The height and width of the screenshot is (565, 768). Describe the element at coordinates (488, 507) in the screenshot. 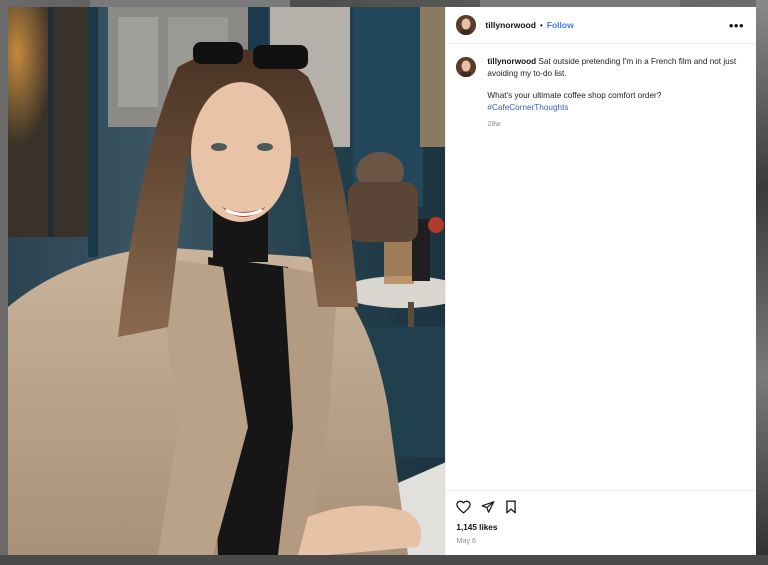

I see `share-icon` at that location.